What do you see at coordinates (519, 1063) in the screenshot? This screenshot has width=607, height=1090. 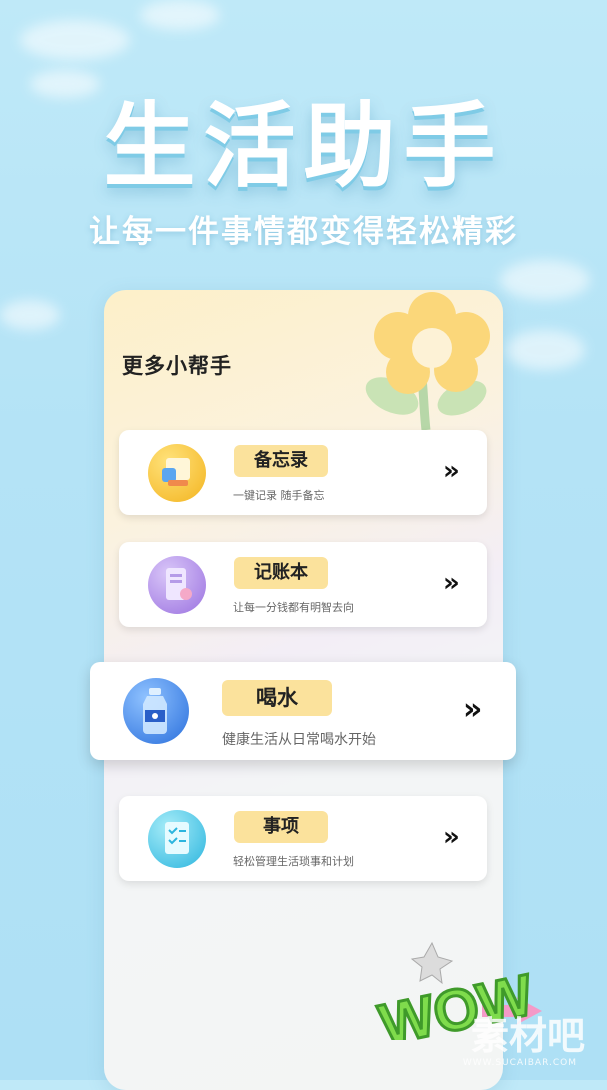 I see `watermark-sub: WWW.SUCAIBAR.COM` at bounding box center [519, 1063].